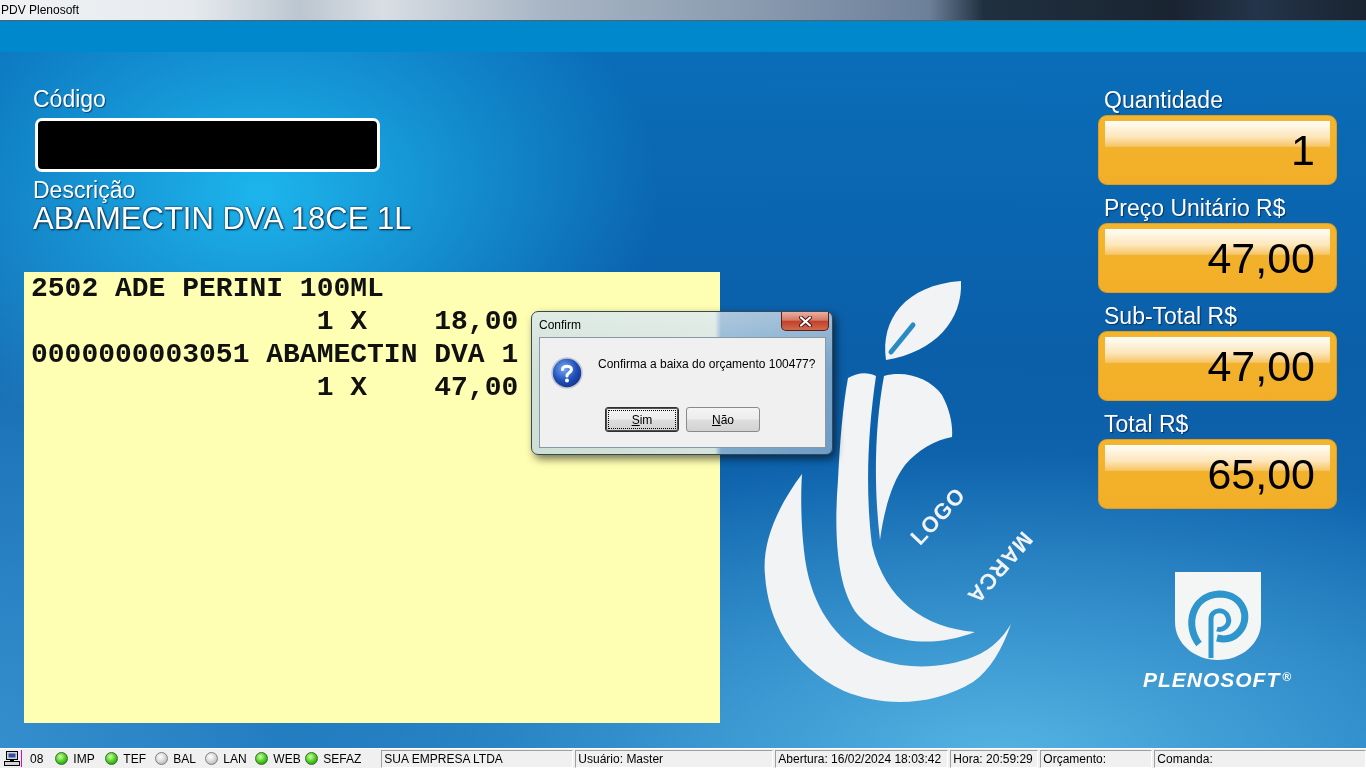  I want to click on question-icon, so click(567, 373).